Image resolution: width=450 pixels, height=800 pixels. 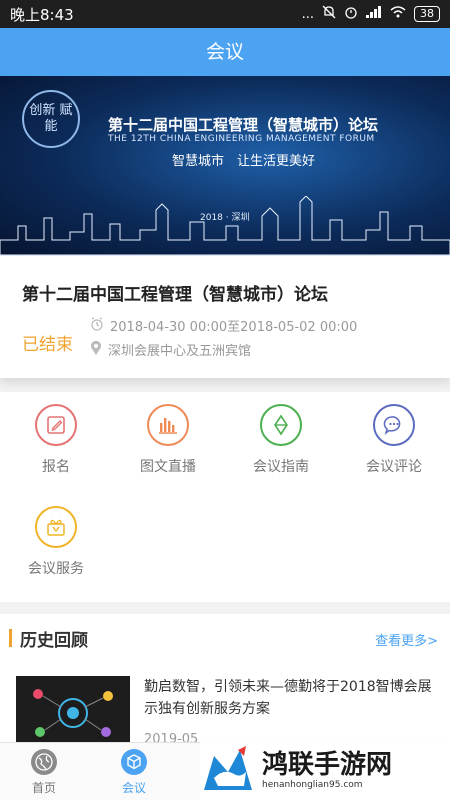 I want to click on live-stream-button: 图文直播, so click(x=168, y=440).